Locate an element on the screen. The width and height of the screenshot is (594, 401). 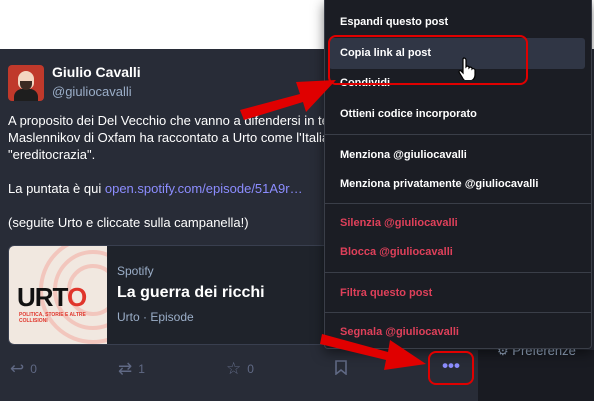
reply-icon: ↩ is located at coordinates (17, 368).